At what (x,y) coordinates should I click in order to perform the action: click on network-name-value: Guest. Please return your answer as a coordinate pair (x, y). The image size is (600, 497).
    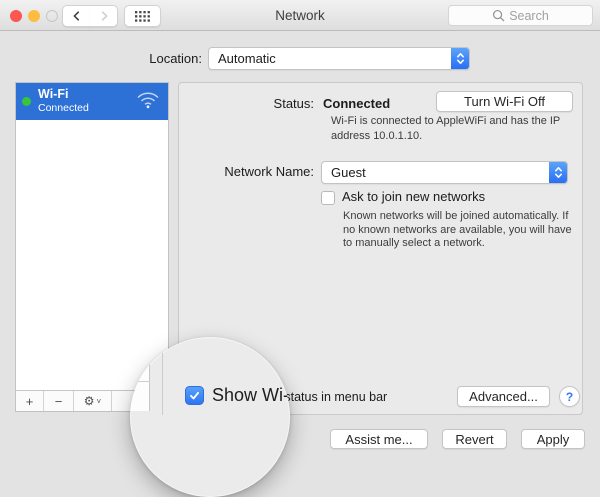
    Looking at the image, I should click on (348, 172).